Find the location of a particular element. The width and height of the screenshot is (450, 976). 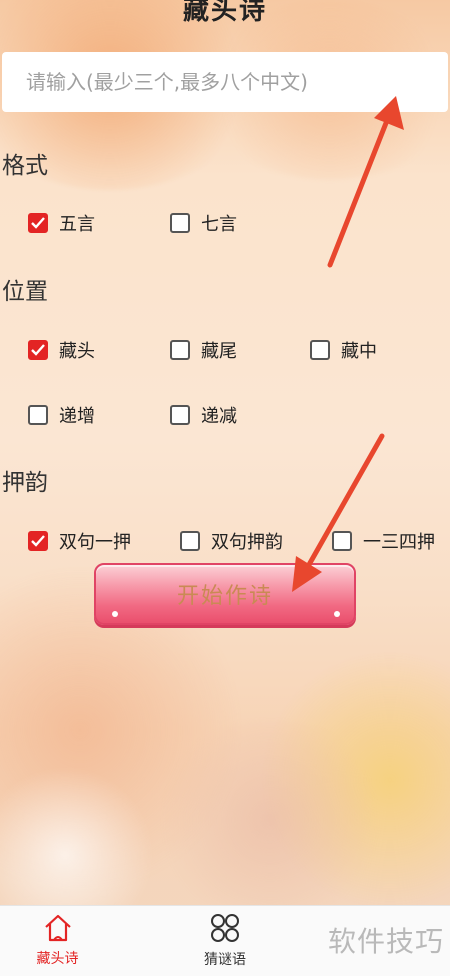

acrostic-text-input is located at coordinates (225, 82).